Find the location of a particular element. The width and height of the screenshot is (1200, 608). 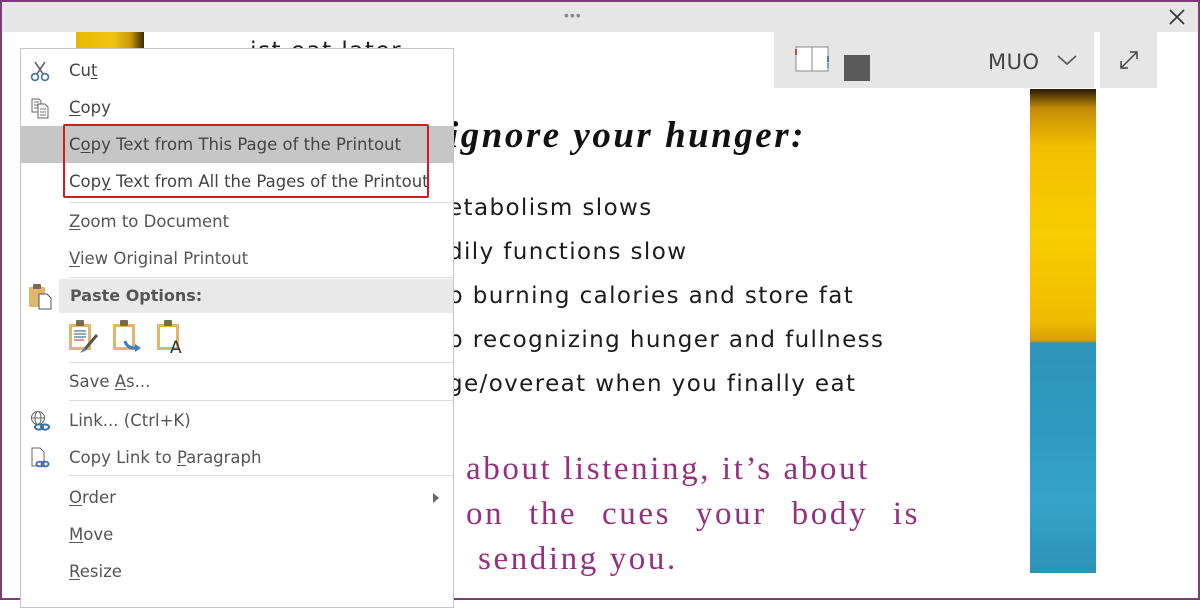

link-globe-icon is located at coordinates (40, 421).